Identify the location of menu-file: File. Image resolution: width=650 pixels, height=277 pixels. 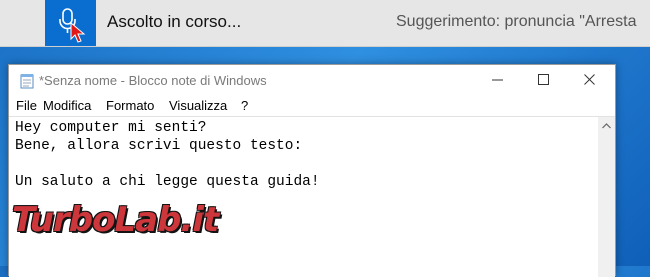
(26, 105).